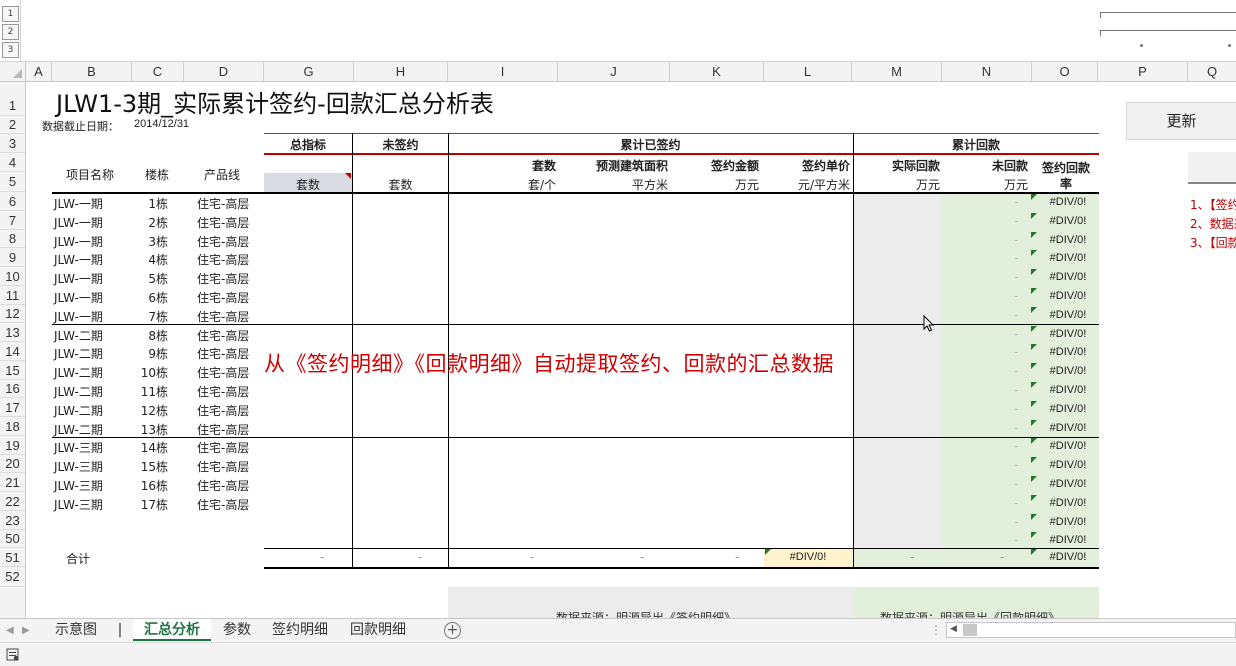  Describe the element at coordinates (12, 426) in the screenshot. I see `row-header: 18` at that location.